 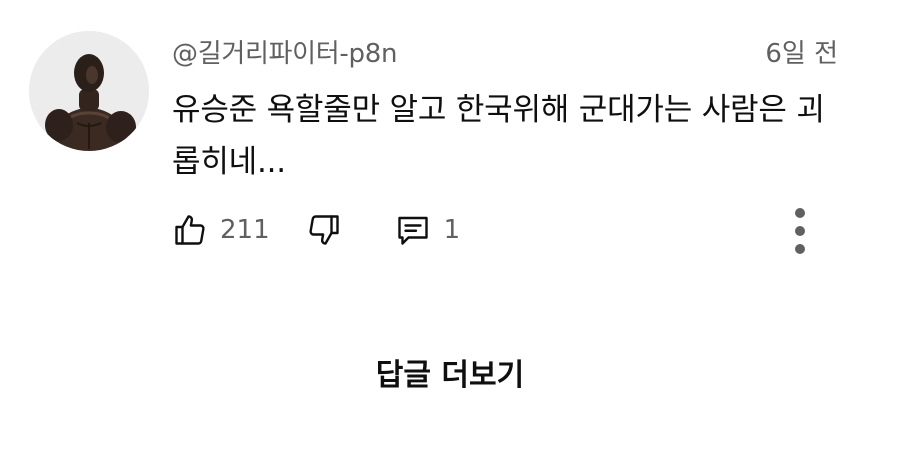 I want to click on thumb-down-icon, so click(x=324, y=230).